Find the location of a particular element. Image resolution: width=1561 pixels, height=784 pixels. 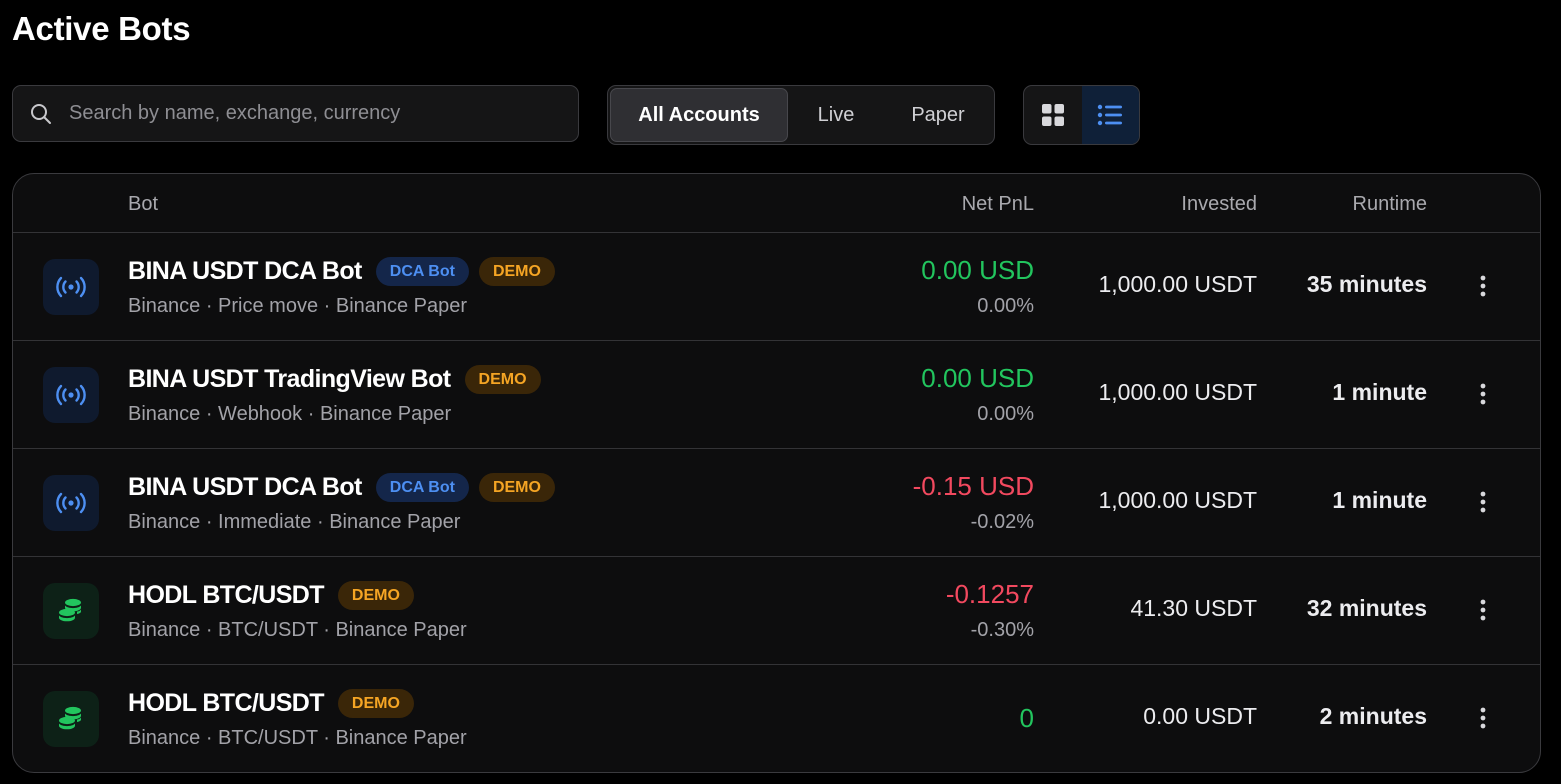

grid-view-button is located at coordinates (1053, 115).